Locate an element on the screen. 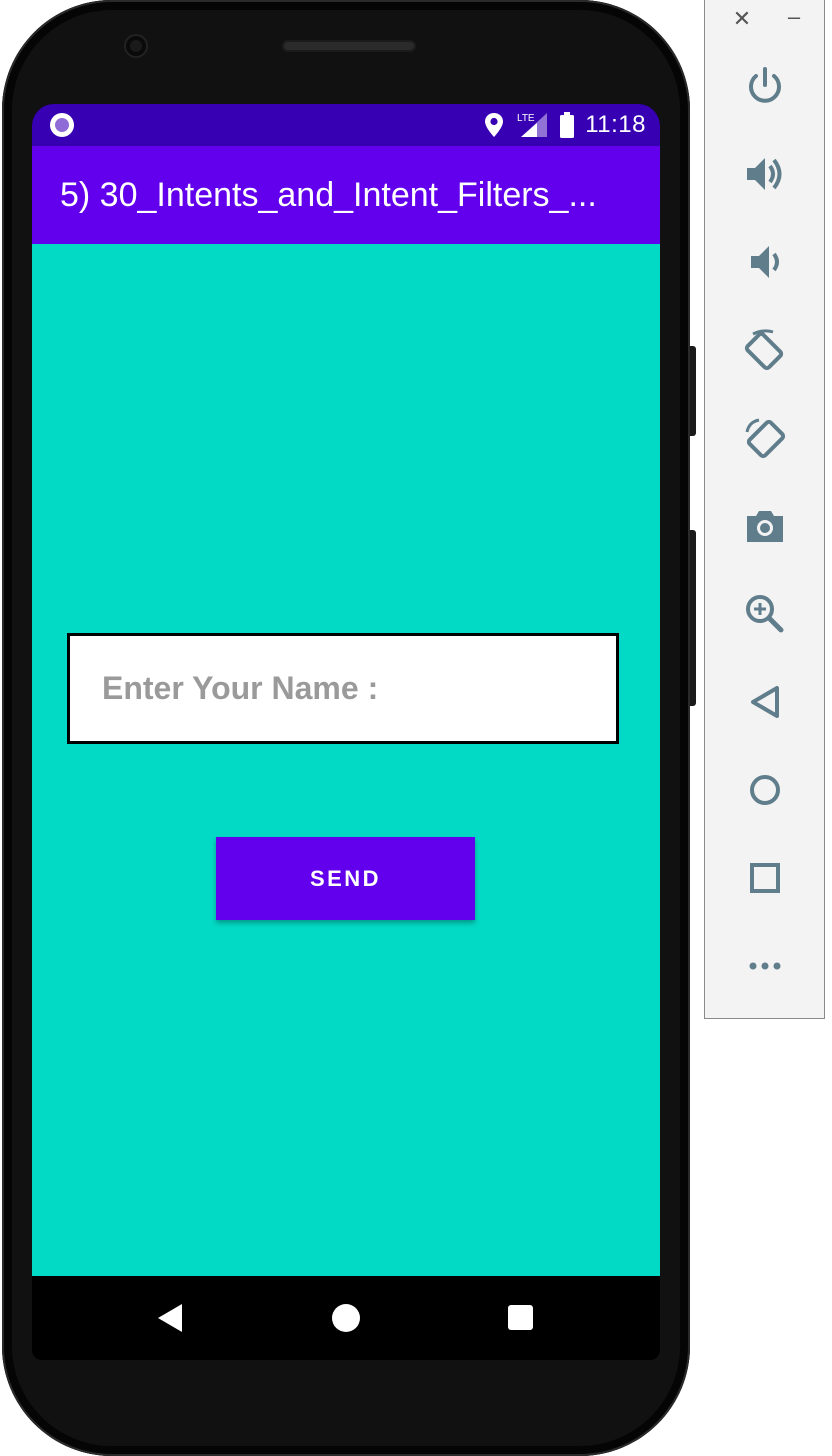 This screenshot has height=1456, width=832. toolbar-overview-button is located at coordinates (765, 878).